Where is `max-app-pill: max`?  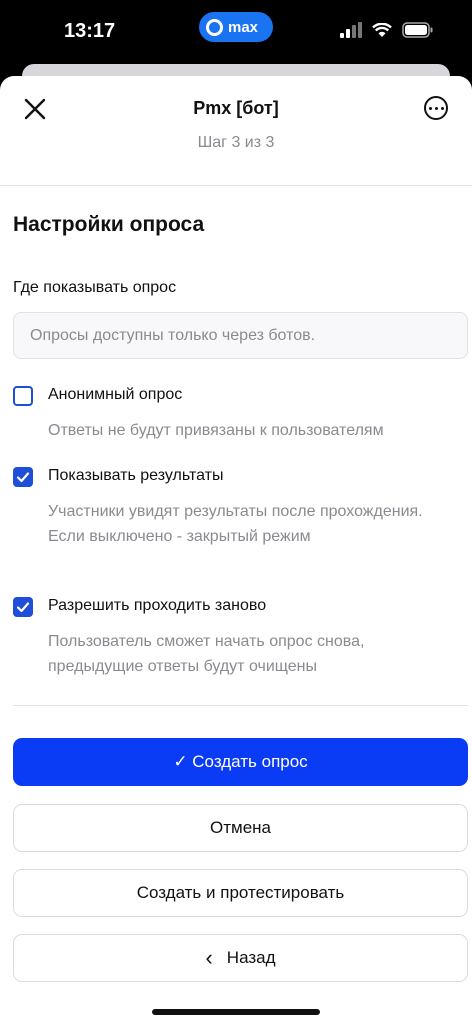
max-app-pill: max is located at coordinates (236, 27).